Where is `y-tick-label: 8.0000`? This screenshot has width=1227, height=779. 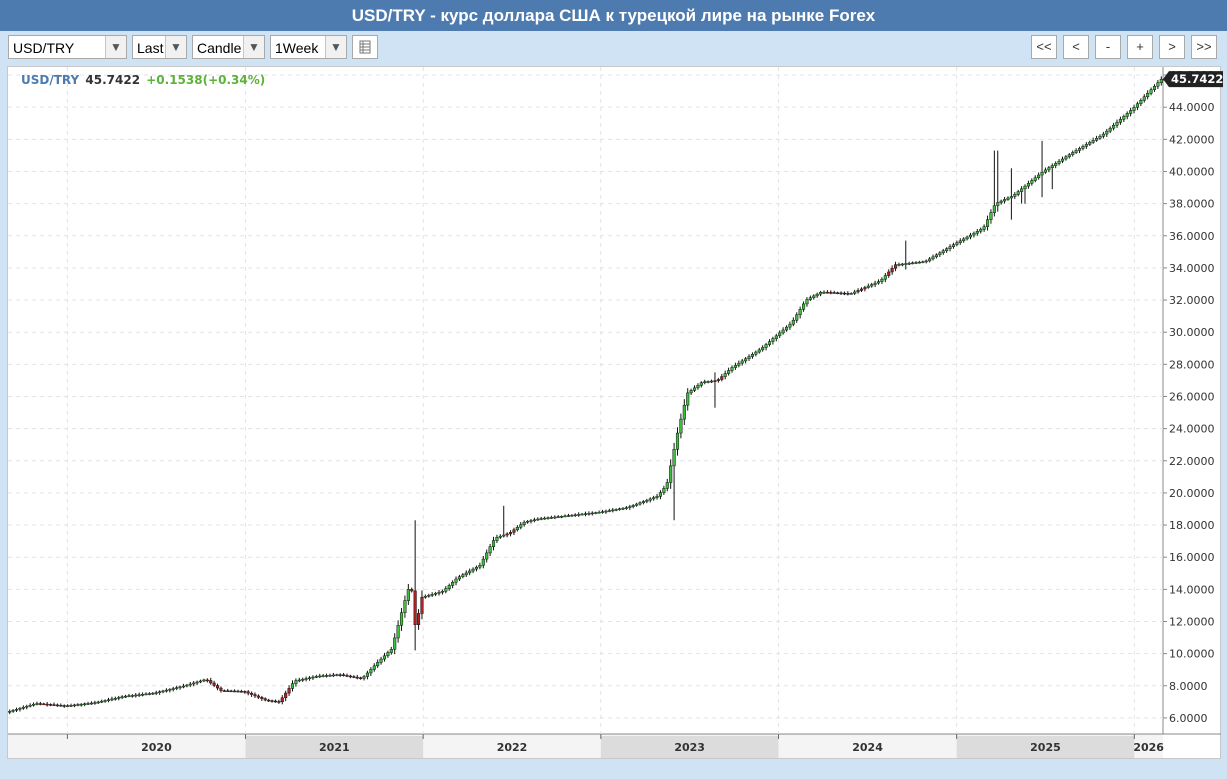 y-tick-label: 8.0000 is located at coordinates (1188, 686).